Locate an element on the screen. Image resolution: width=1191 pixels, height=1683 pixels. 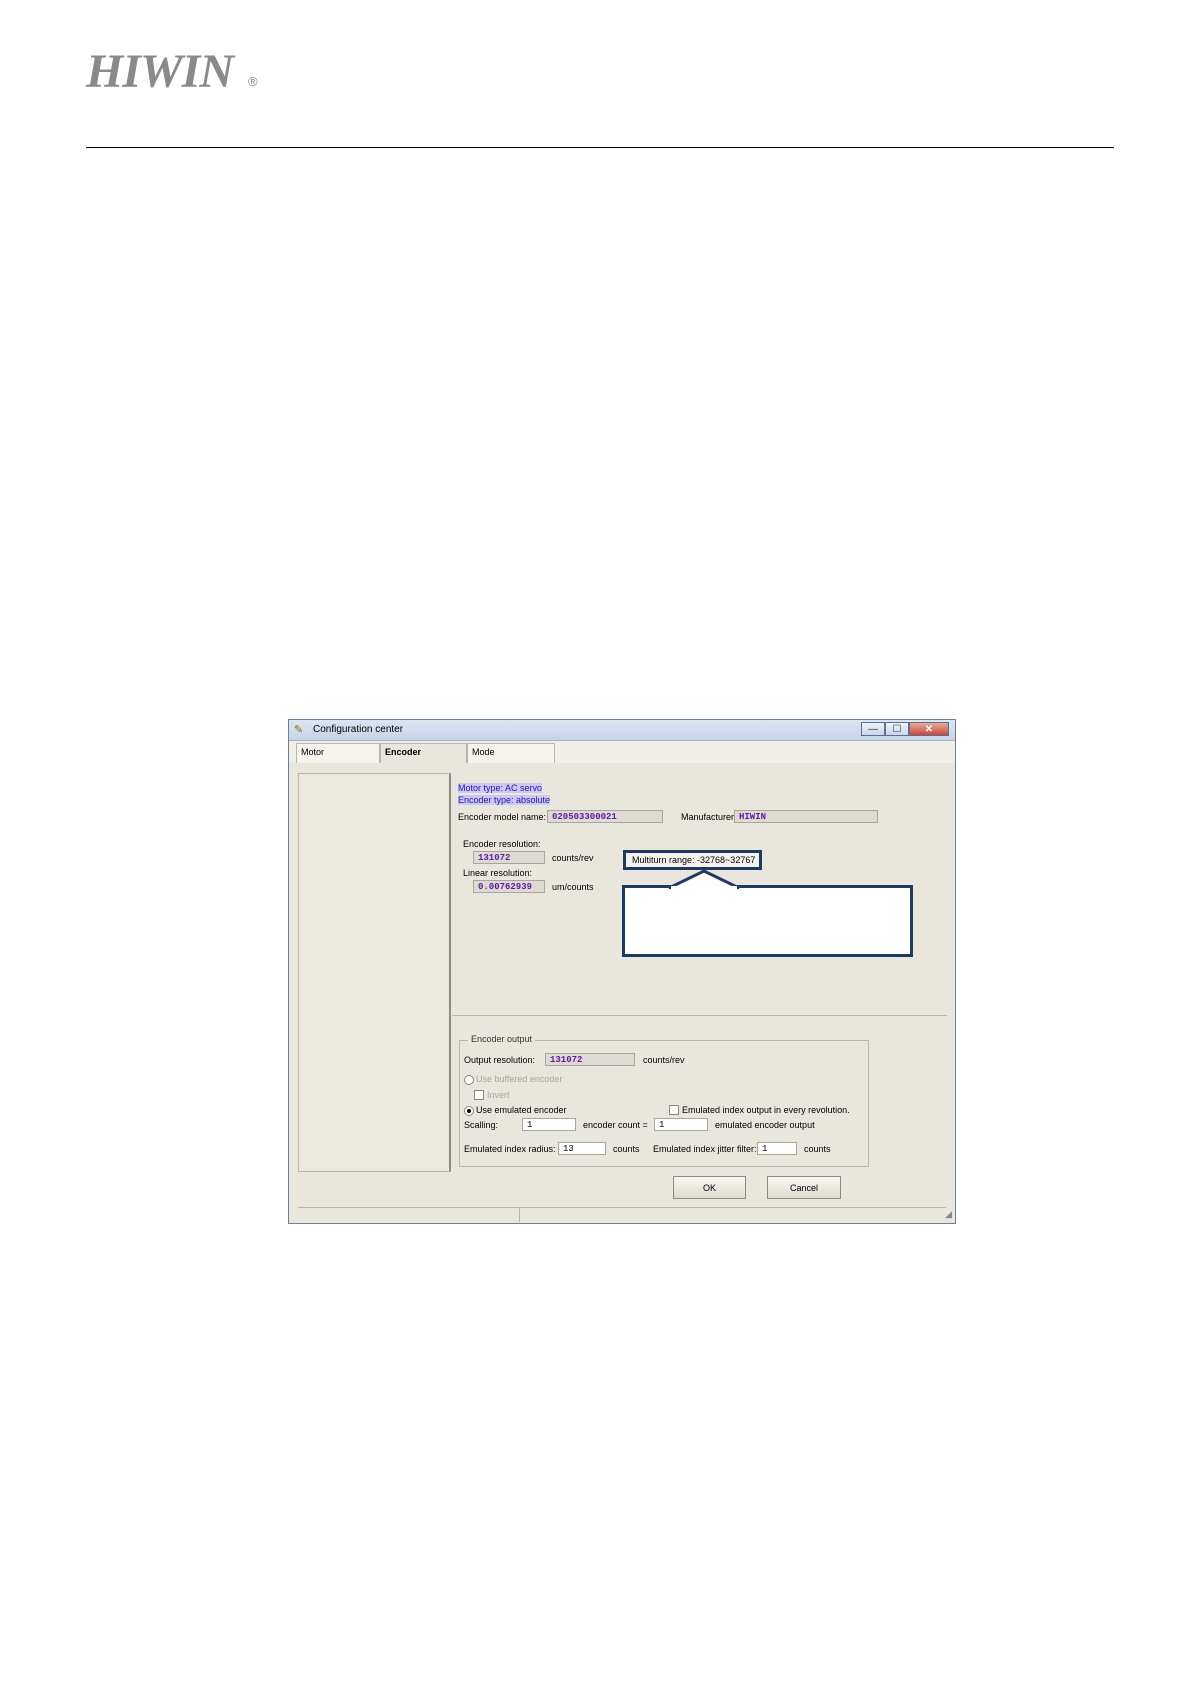
linear-resolution-unit: um/counts is located at coordinates (573, 887).